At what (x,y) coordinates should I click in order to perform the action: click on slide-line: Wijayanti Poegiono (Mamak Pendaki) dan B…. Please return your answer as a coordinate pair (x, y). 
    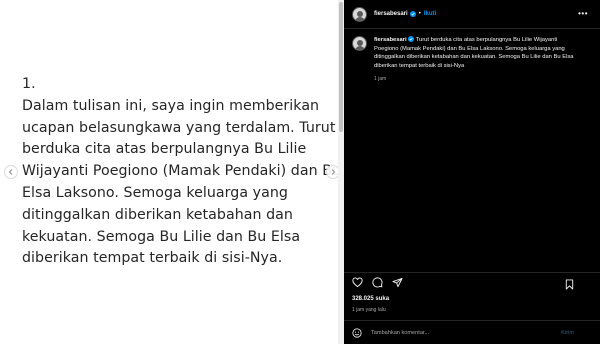
    Looking at the image, I should click on (182, 171).